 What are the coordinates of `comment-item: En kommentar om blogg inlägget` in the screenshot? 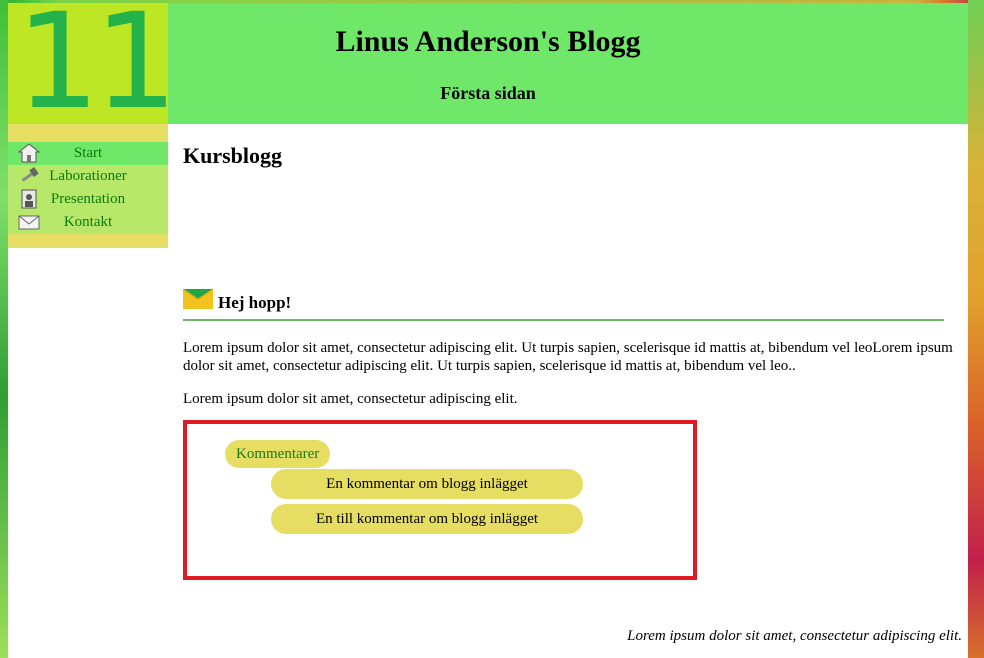 It's located at (427, 484).